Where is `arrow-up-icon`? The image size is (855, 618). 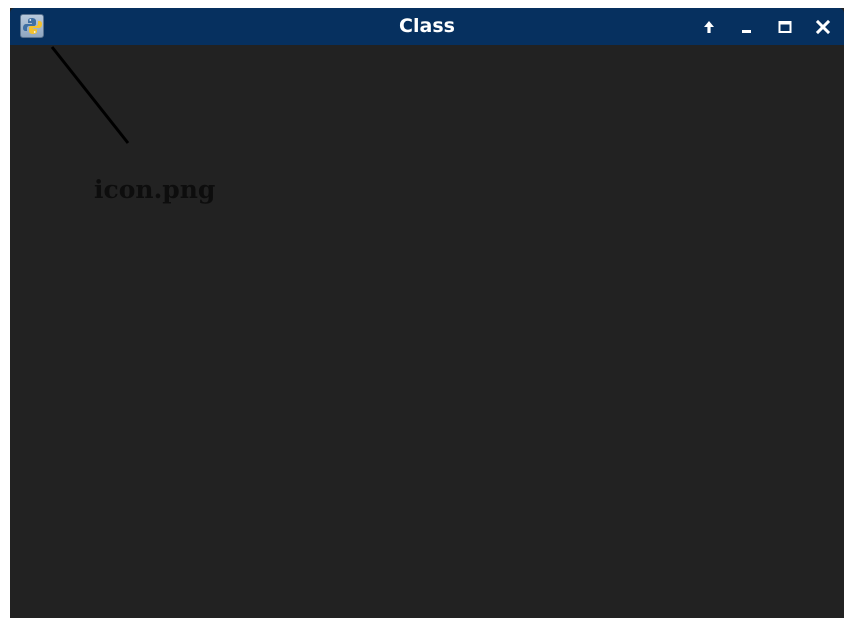
arrow-up-icon is located at coordinates (709, 27).